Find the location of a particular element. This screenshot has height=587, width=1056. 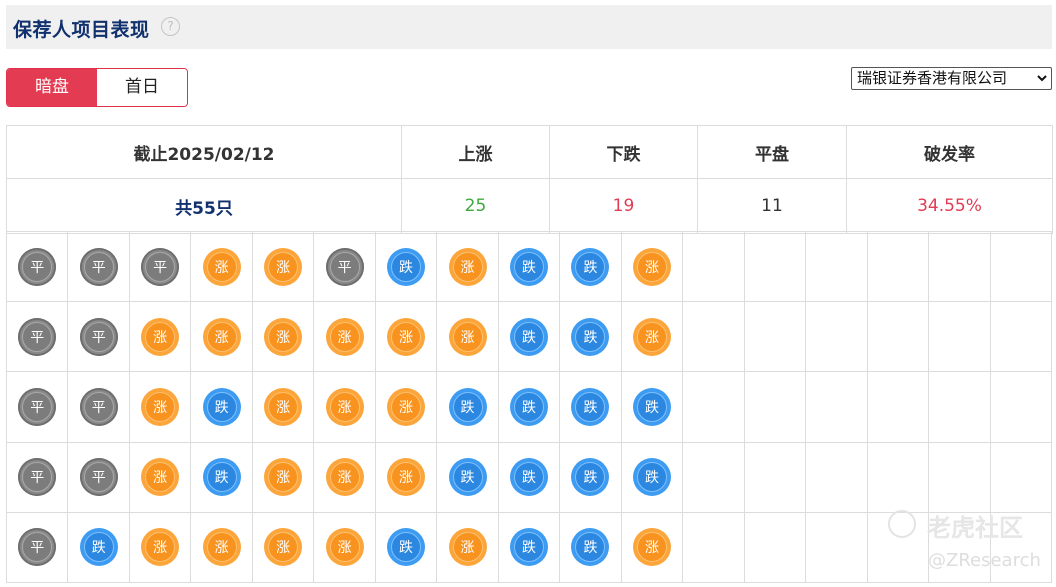

badge-label: 平 is located at coordinates (98, 406).